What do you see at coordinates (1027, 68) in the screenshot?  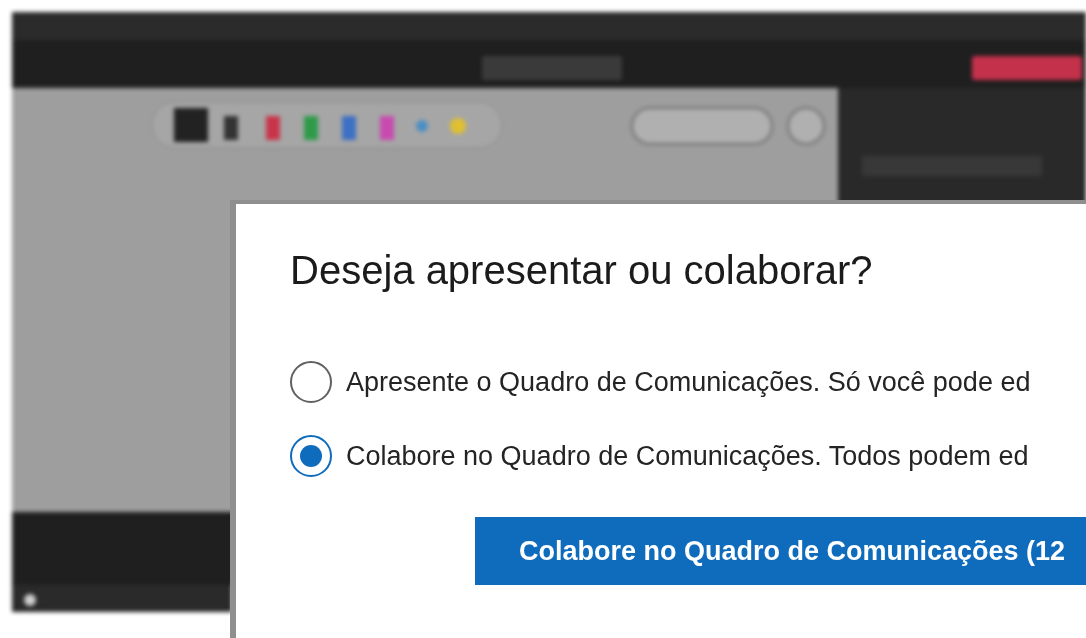 I see `leave-button` at bounding box center [1027, 68].